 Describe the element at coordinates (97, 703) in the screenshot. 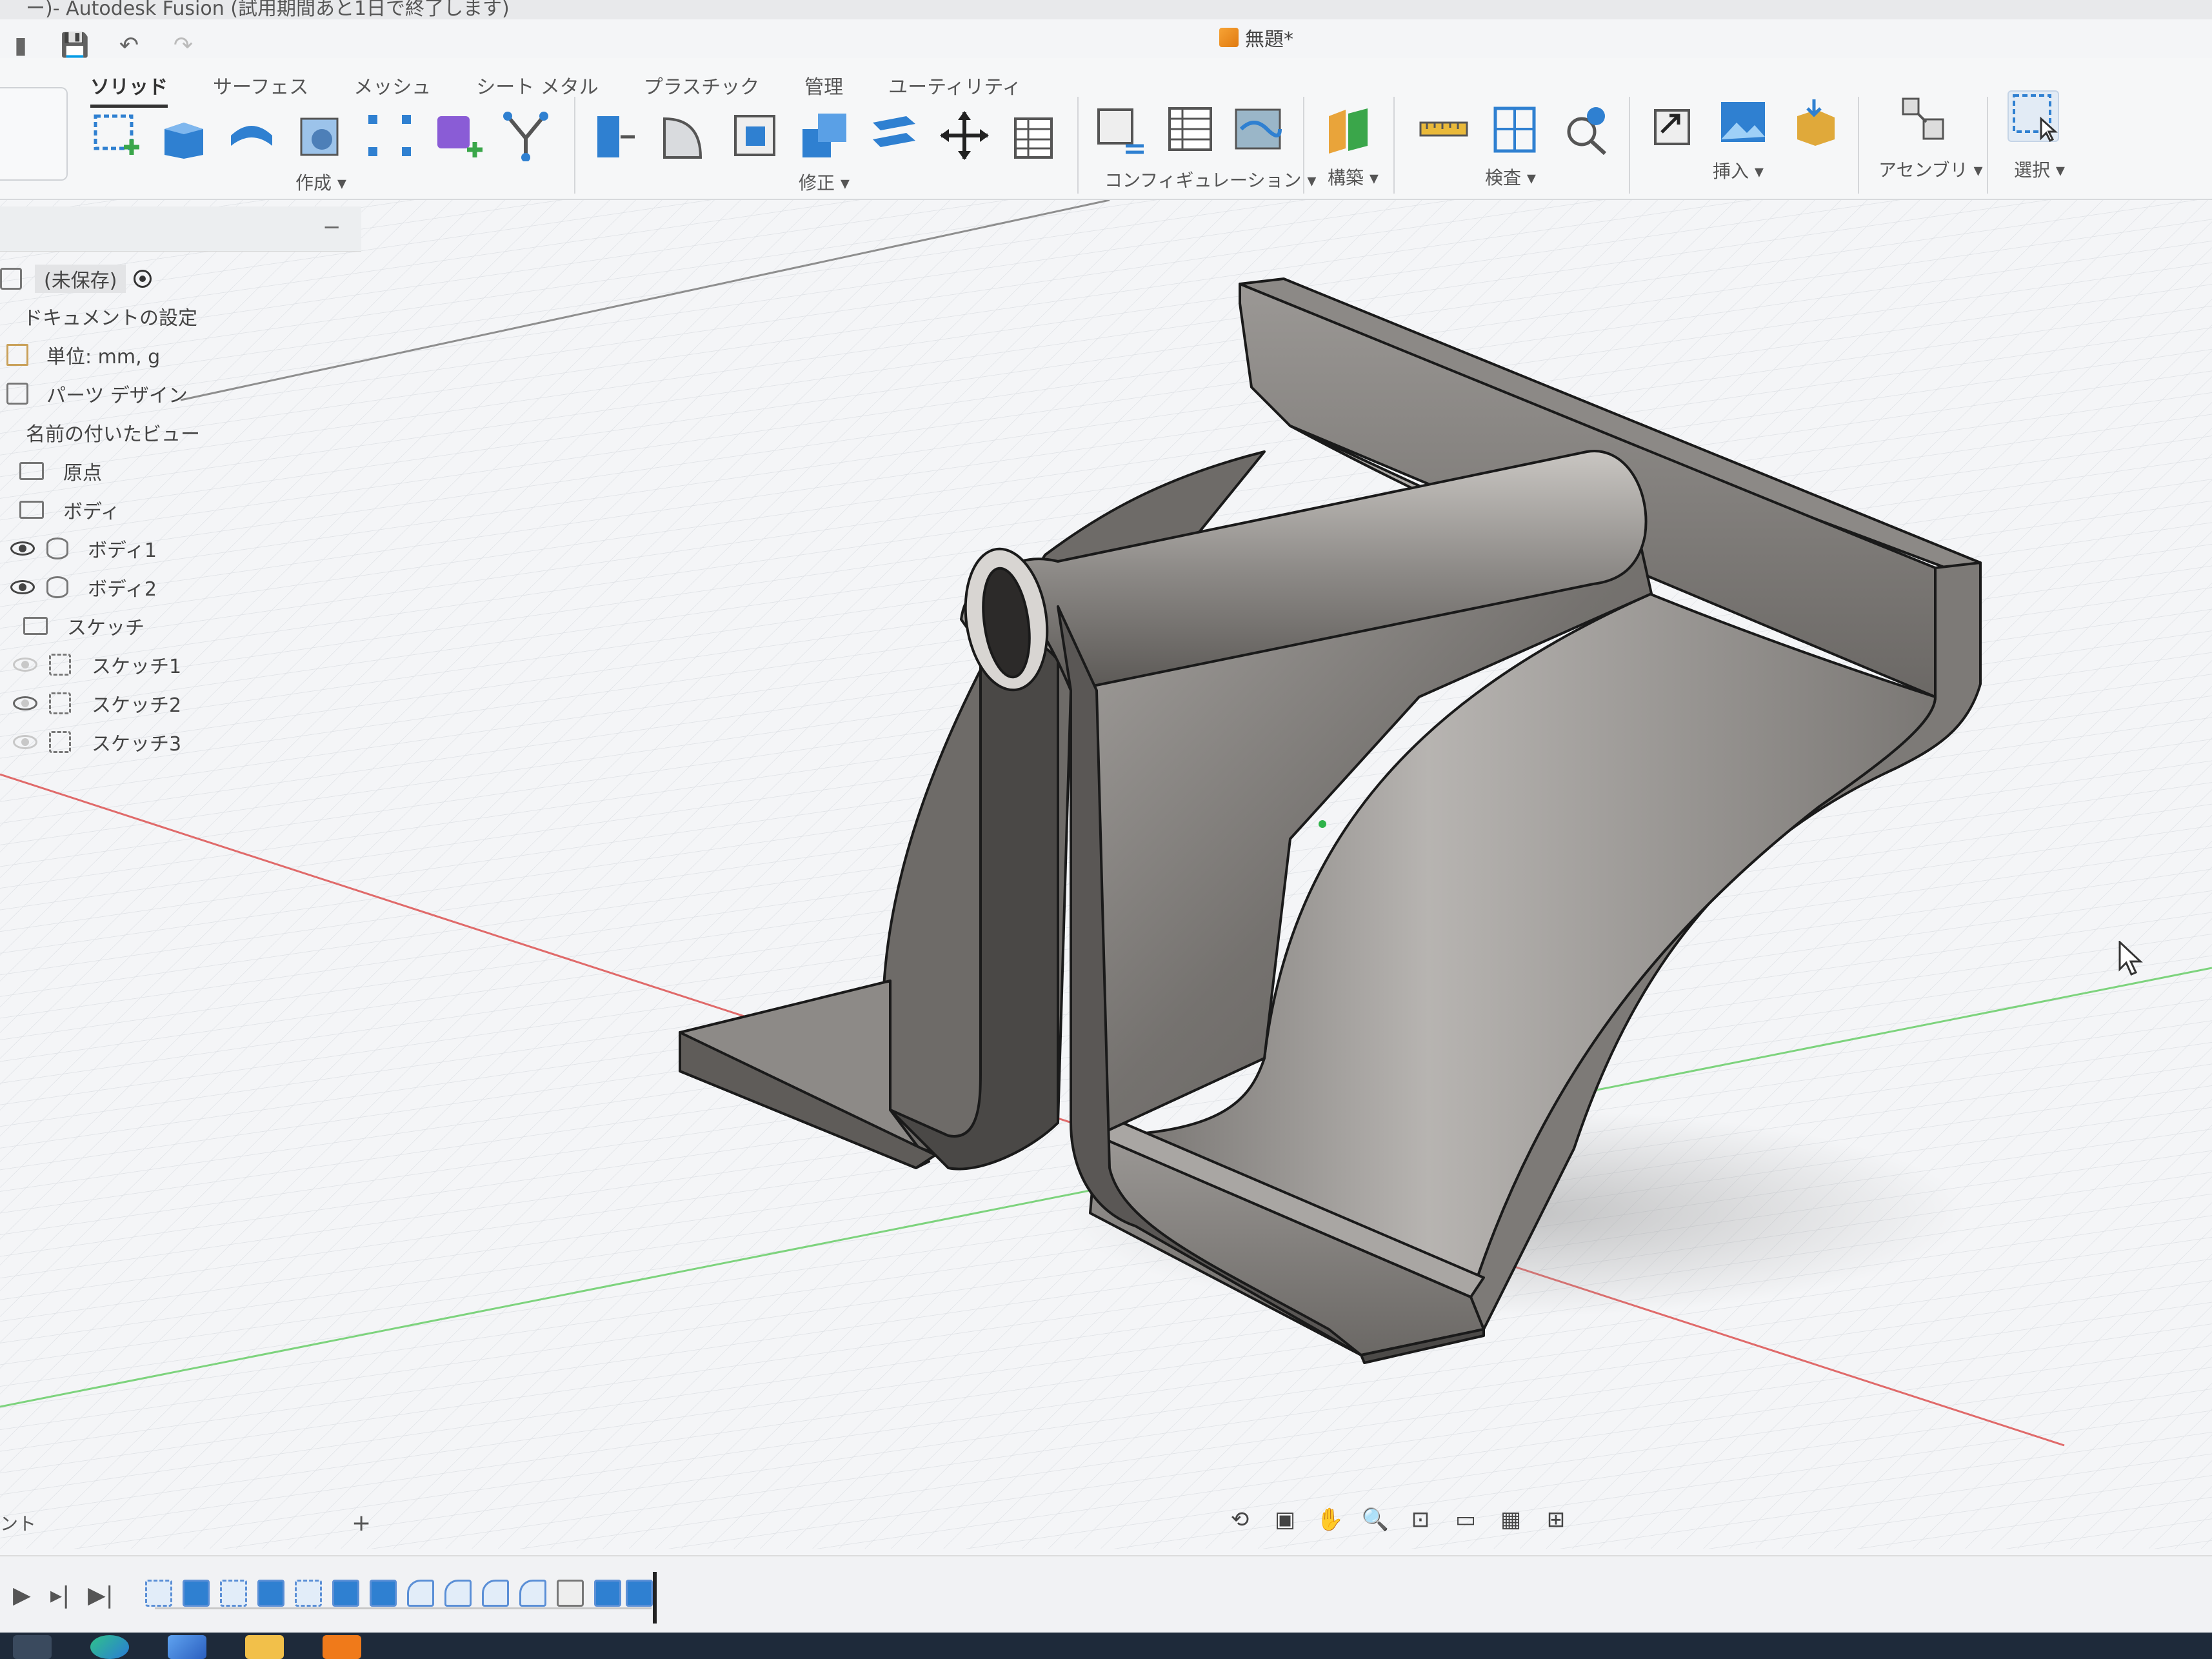

I see `browser-item-sketch2: スケッチ2` at that location.